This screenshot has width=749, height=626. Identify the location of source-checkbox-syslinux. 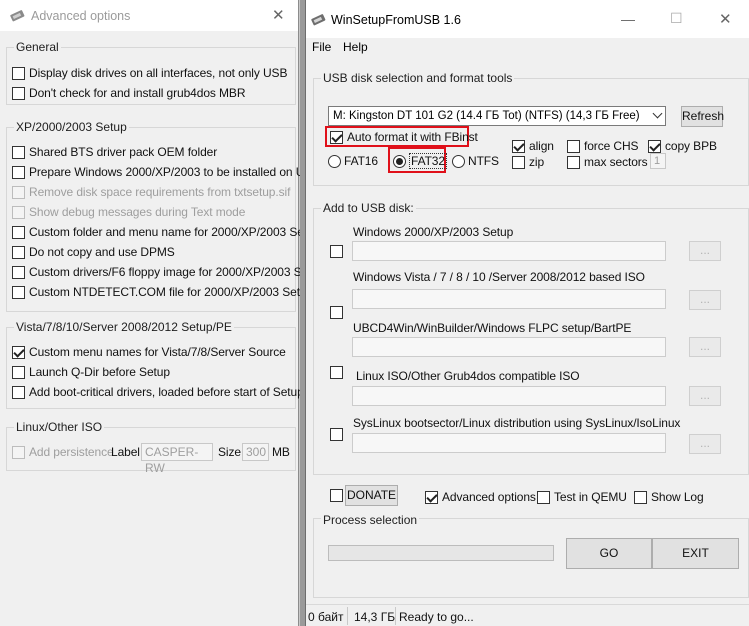
(336, 495).